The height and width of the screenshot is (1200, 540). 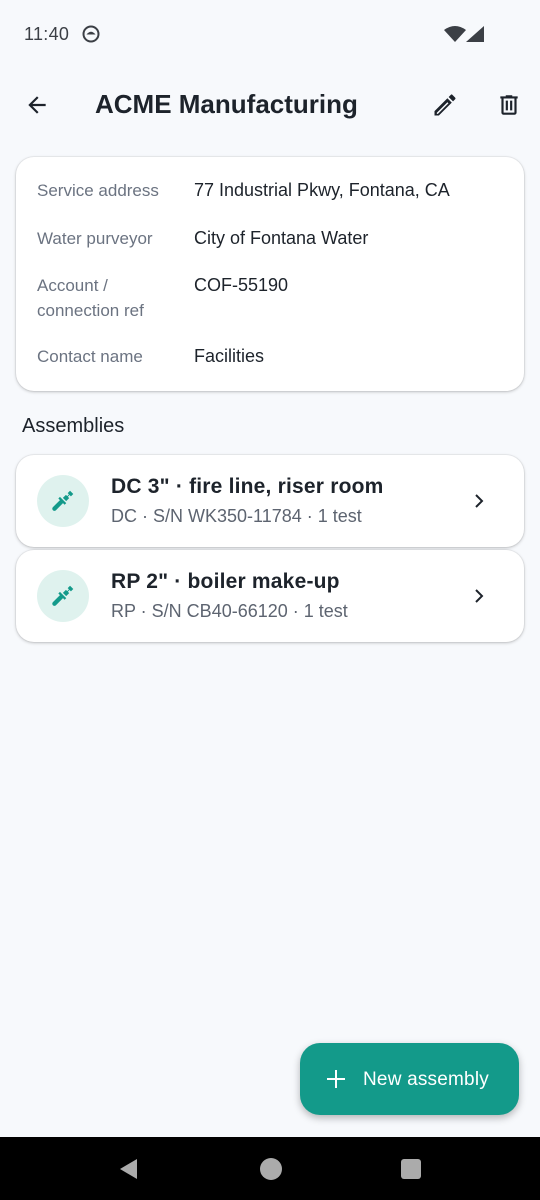 What do you see at coordinates (281, 238) in the screenshot?
I see `detail-value: City of Fontana Water` at bounding box center [281, 238].